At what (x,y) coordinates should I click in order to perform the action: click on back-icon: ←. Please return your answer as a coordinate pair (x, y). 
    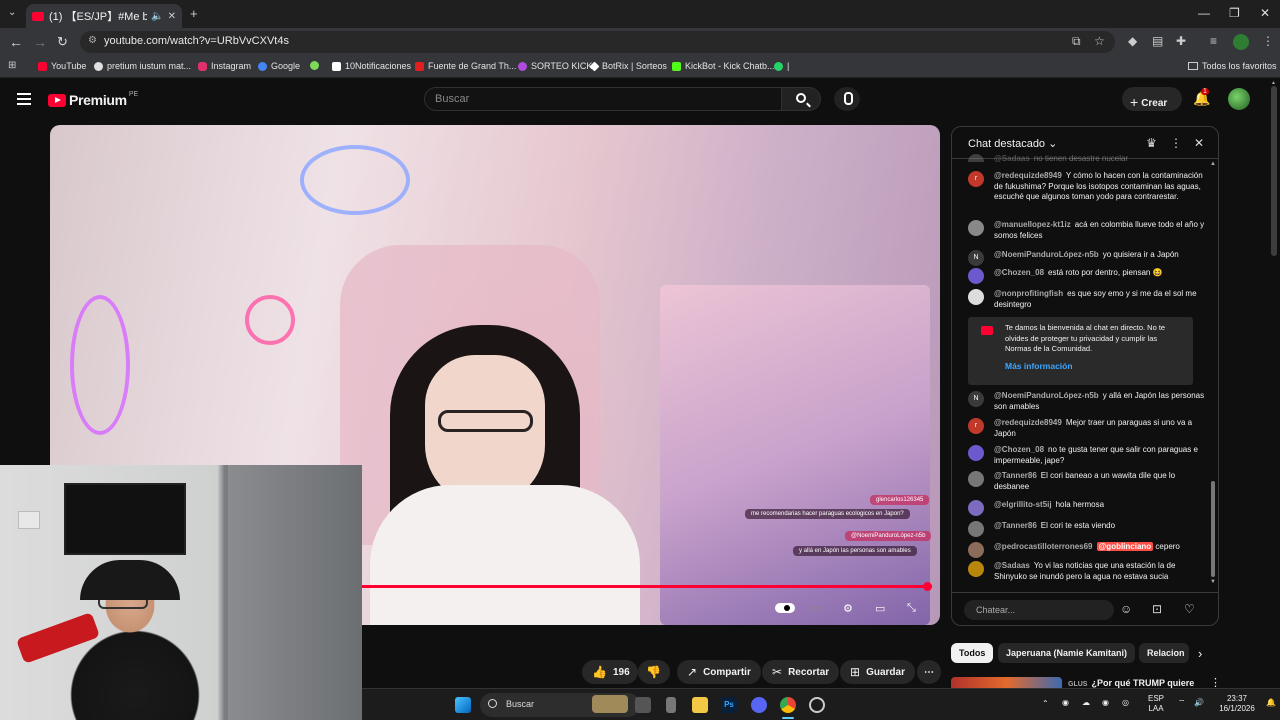
    Looking at the image, I should click on (16, 42).